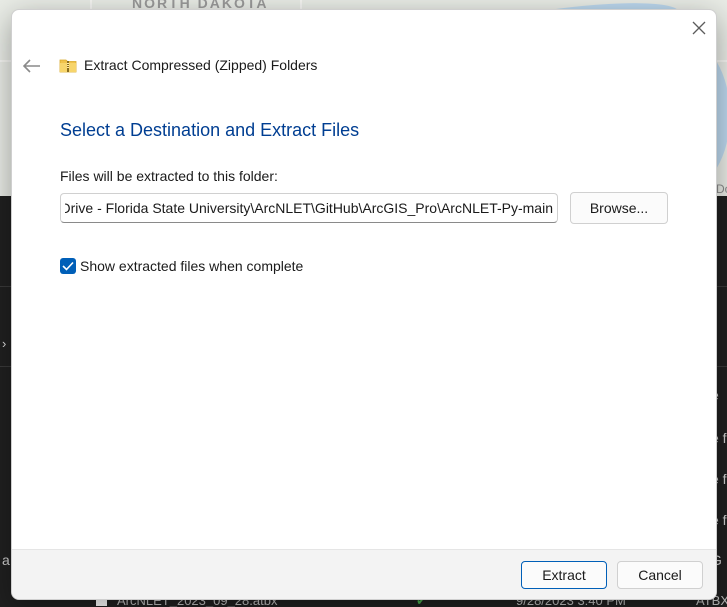  I want to click on chevron-right-icon: ›, so click(4, 343).